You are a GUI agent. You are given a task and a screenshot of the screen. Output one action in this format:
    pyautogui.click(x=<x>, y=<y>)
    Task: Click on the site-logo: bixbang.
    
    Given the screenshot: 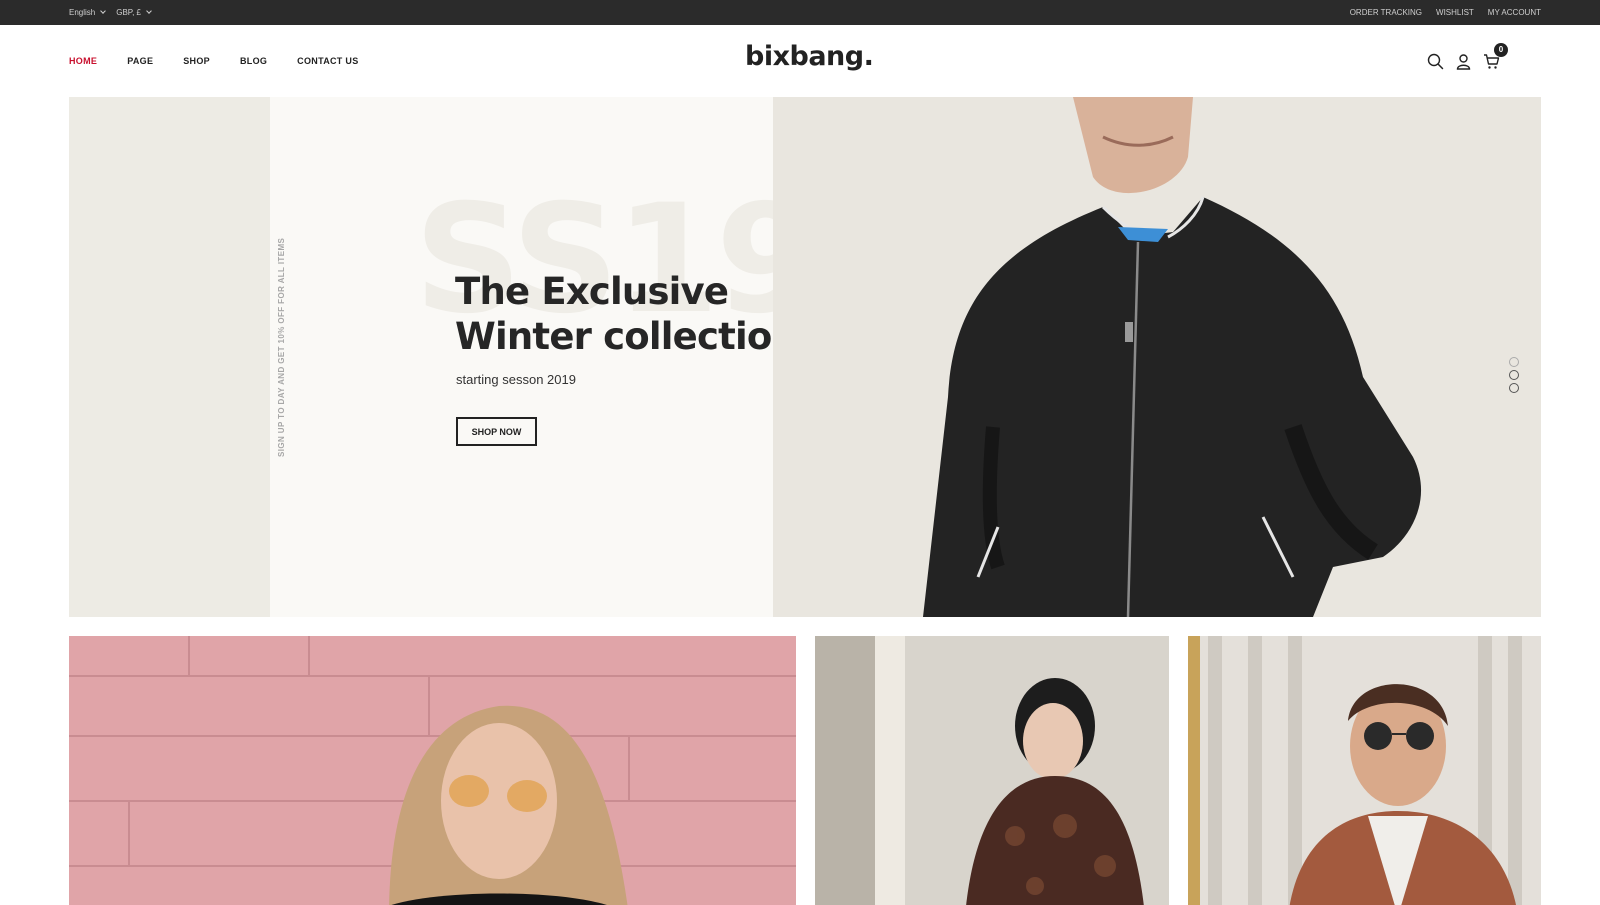 What is the action you would take?
    pyautogui.click(x=809, y=56)
    